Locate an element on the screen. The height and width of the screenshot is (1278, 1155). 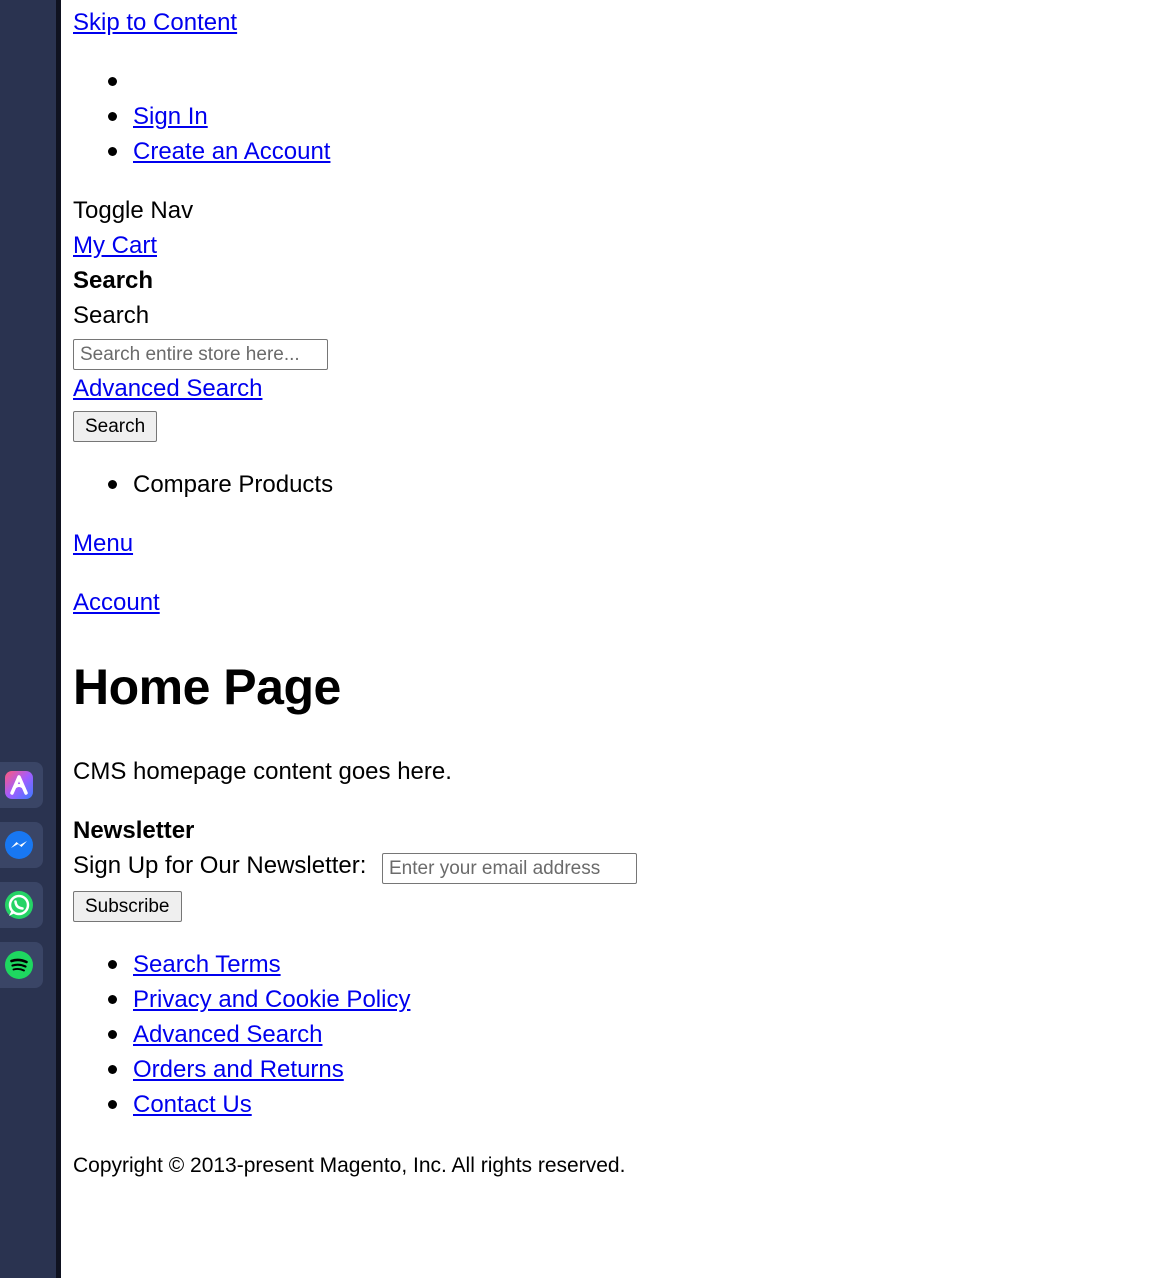
spotify-icon is located at coordinates (19, 965).